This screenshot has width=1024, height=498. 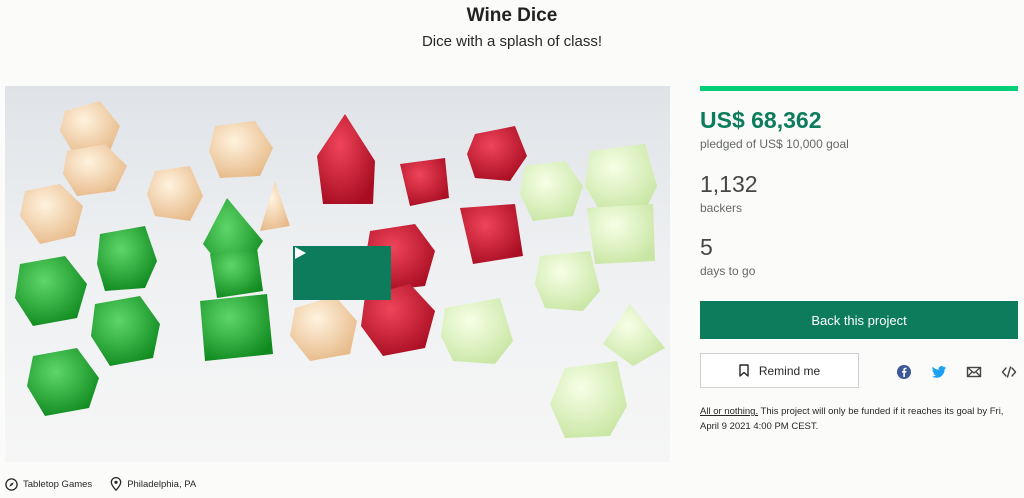 I want to click on project-title: Wine Dice, so click(x=512, y=15).